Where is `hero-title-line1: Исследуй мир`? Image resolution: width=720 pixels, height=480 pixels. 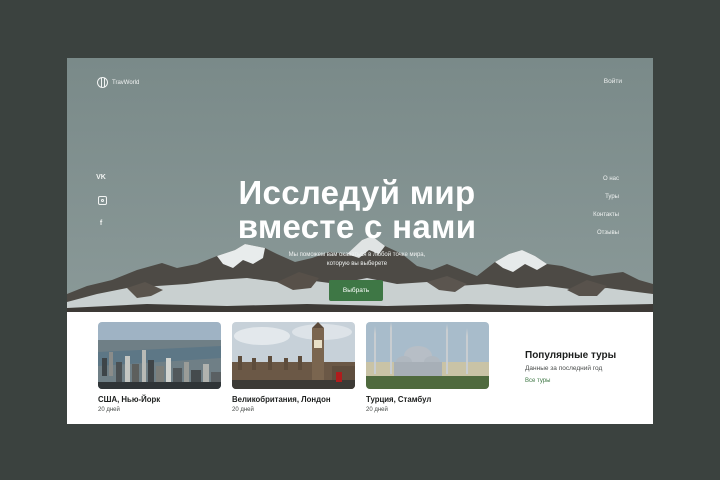
hero-title-line1: Исследуй мир is located at coordinates (357, 192).